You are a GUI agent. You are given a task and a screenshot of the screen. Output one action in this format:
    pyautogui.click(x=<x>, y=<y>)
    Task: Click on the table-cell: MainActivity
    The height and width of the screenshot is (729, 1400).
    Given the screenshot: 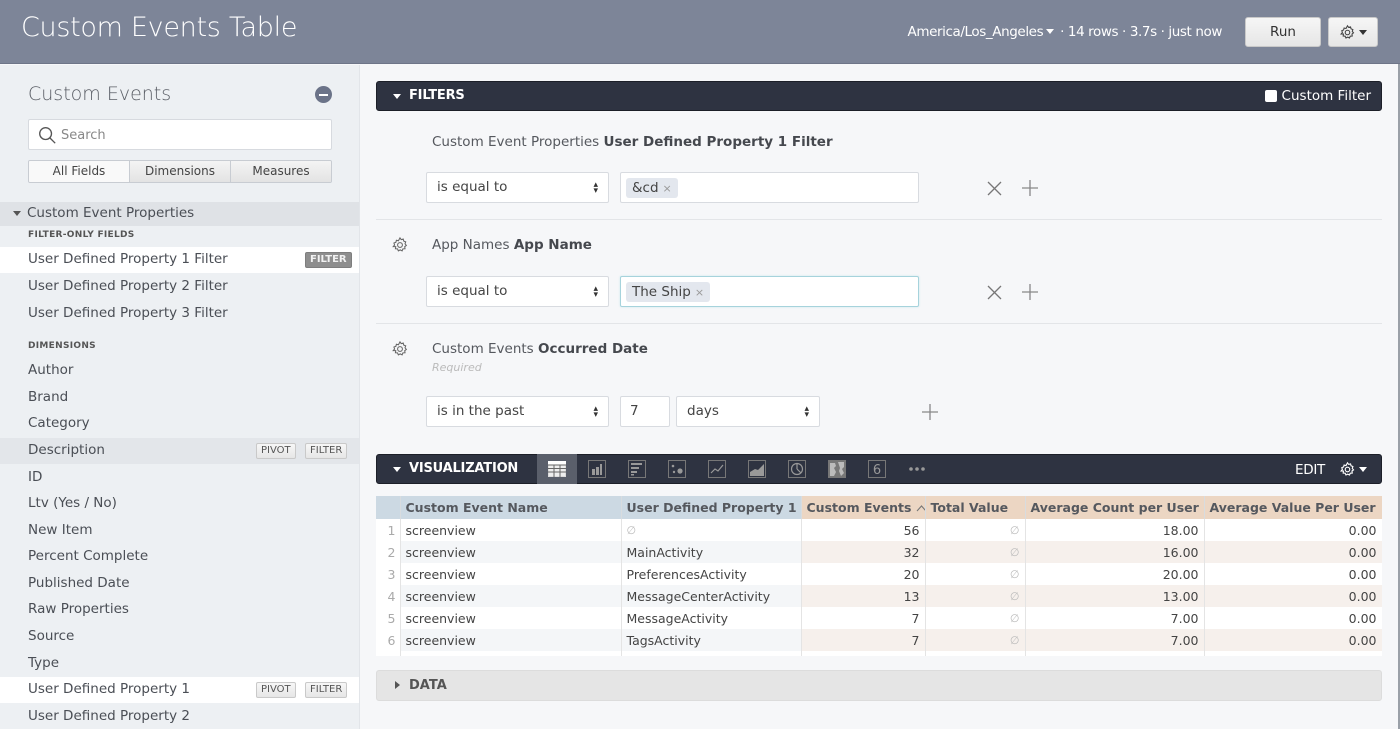 What is the action you would take?
    pyautogui.click(x=711, y=552)
    